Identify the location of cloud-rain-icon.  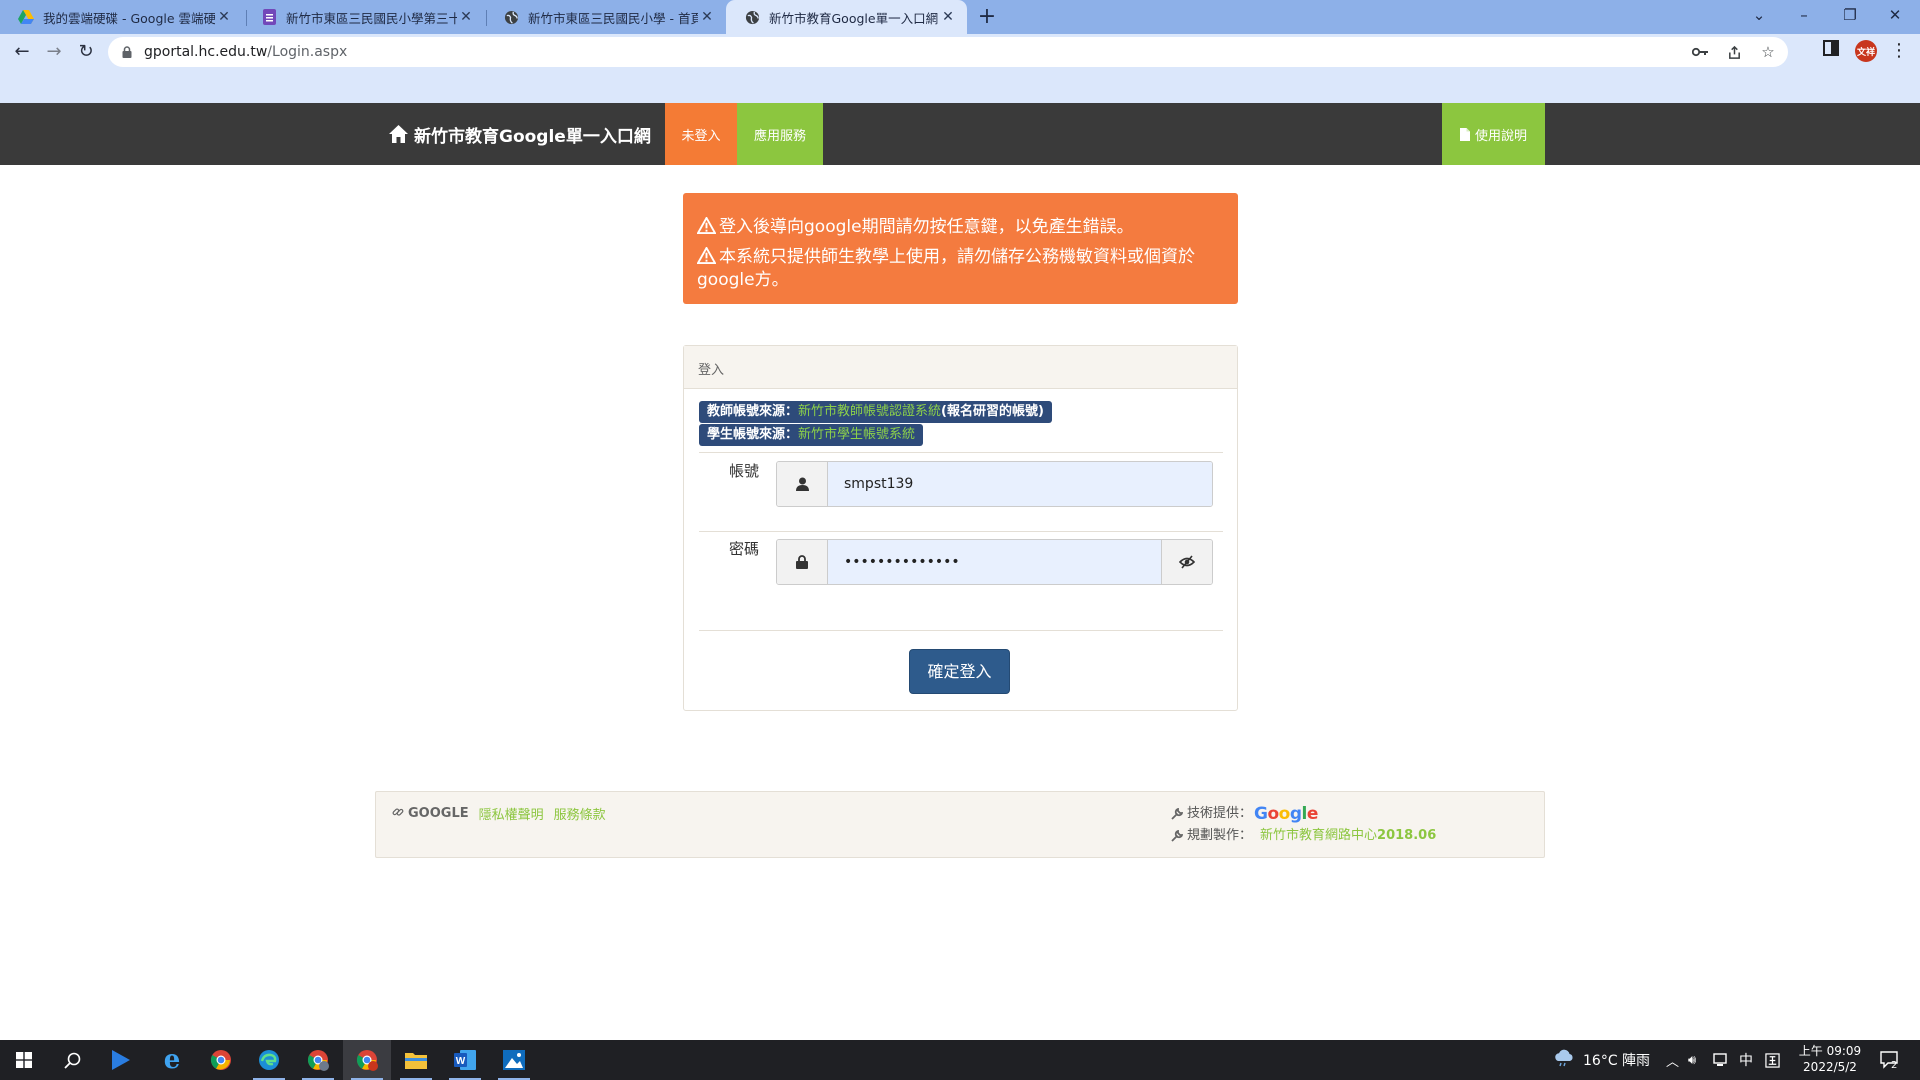
(1564, 1060).